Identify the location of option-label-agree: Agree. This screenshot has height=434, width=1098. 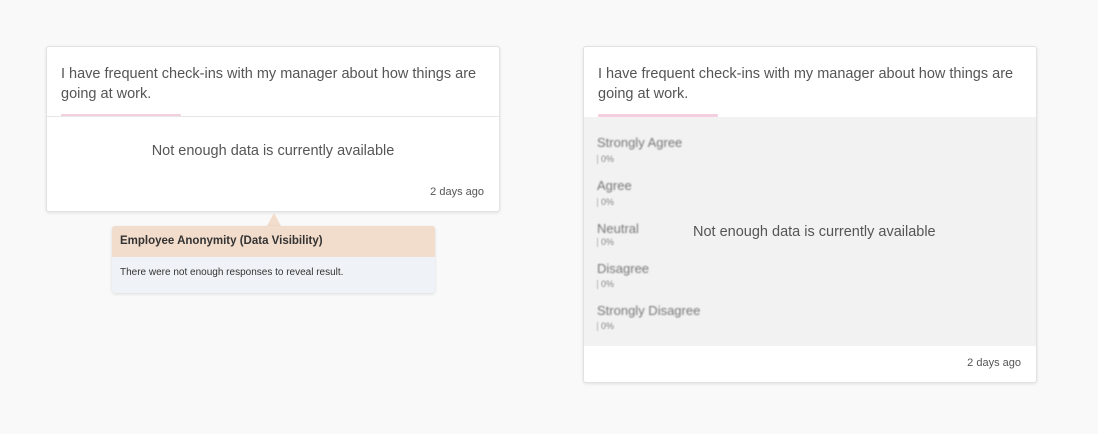
(614, 185).